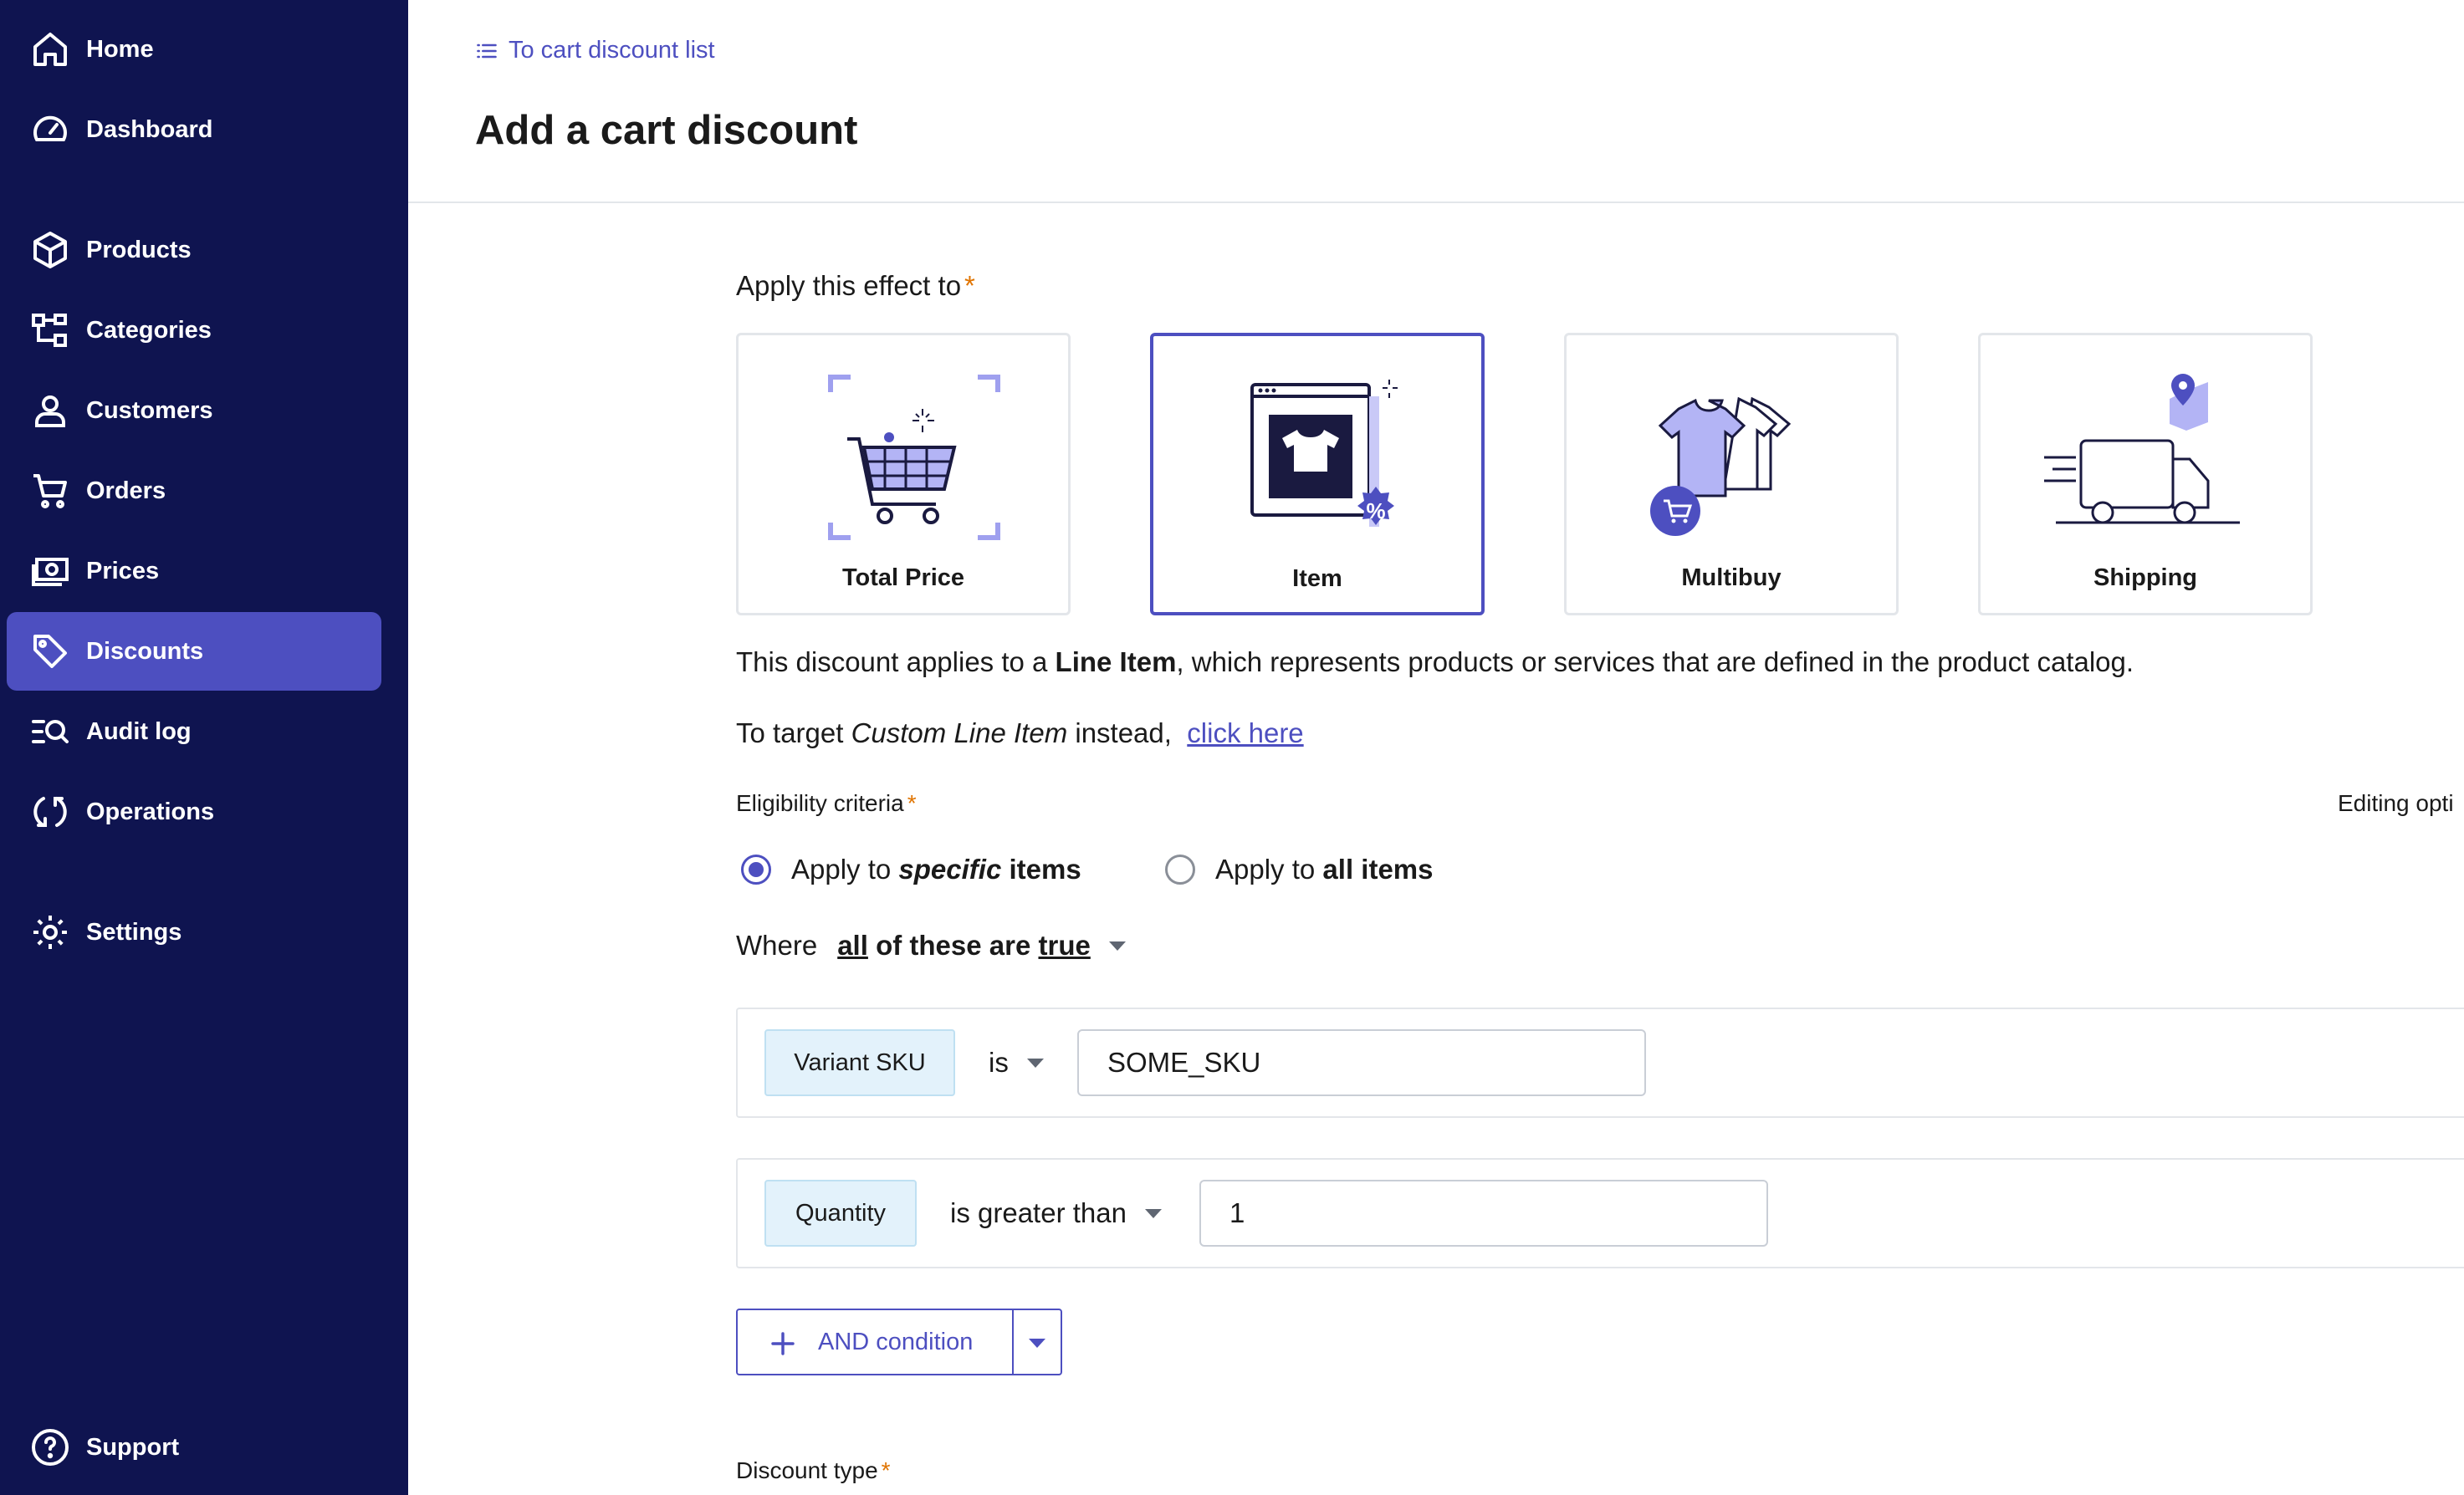  Describe the element at coordinates (982, 946) in the screenshot. I see `where-combinator-dropdown: all of these are true` at that location.